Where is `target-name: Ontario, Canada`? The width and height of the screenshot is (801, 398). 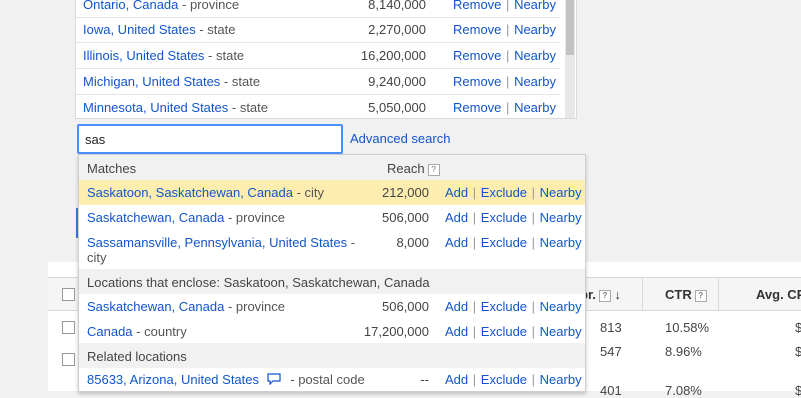 target-name: Ontario, Canada is located at coordinates (130, 6).